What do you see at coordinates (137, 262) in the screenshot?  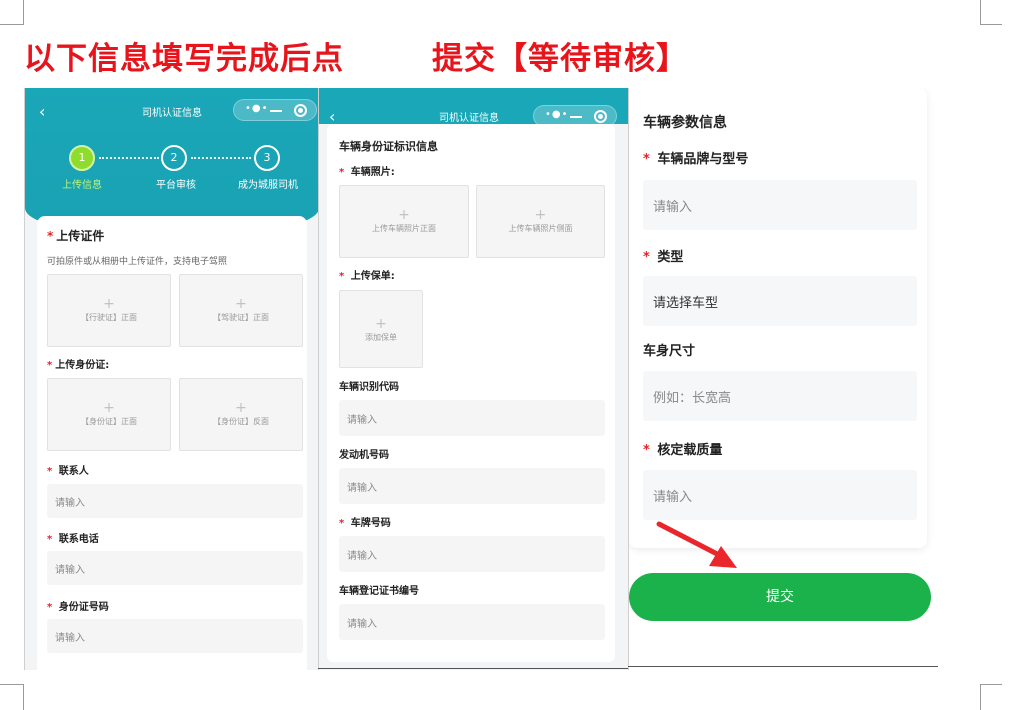 I see `upload-cert-note: 可拍原件或从相册中上传证件，支持电子驾照` at bounding box center [137, 262].